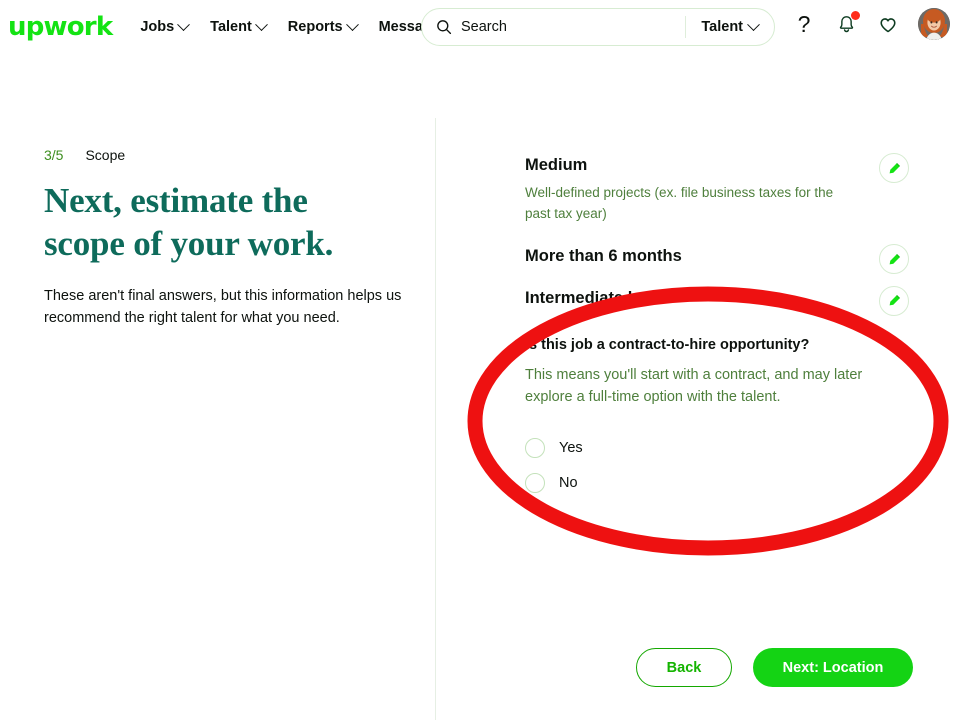 The width and height of the screenshot is (960, 720). I want to click on search-scope-dropdown: Talent, so click(730, 26).